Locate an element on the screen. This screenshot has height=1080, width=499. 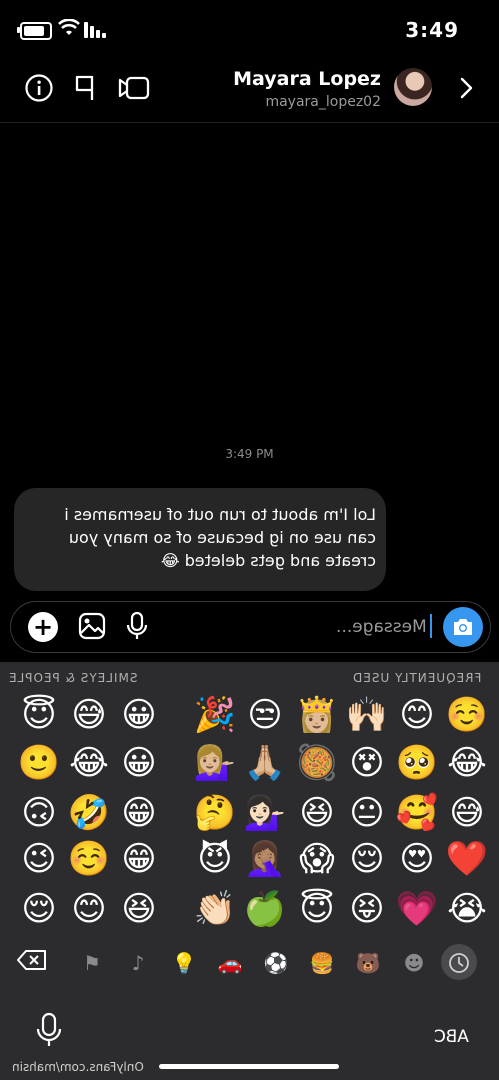
emoji-key: 🤣 is located at coordinates (89, 813).